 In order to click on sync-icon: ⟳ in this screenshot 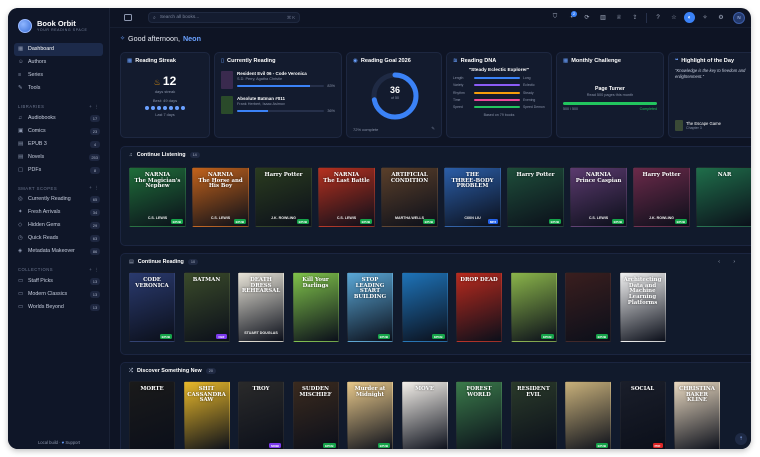, I will do `click(587, 18)`.